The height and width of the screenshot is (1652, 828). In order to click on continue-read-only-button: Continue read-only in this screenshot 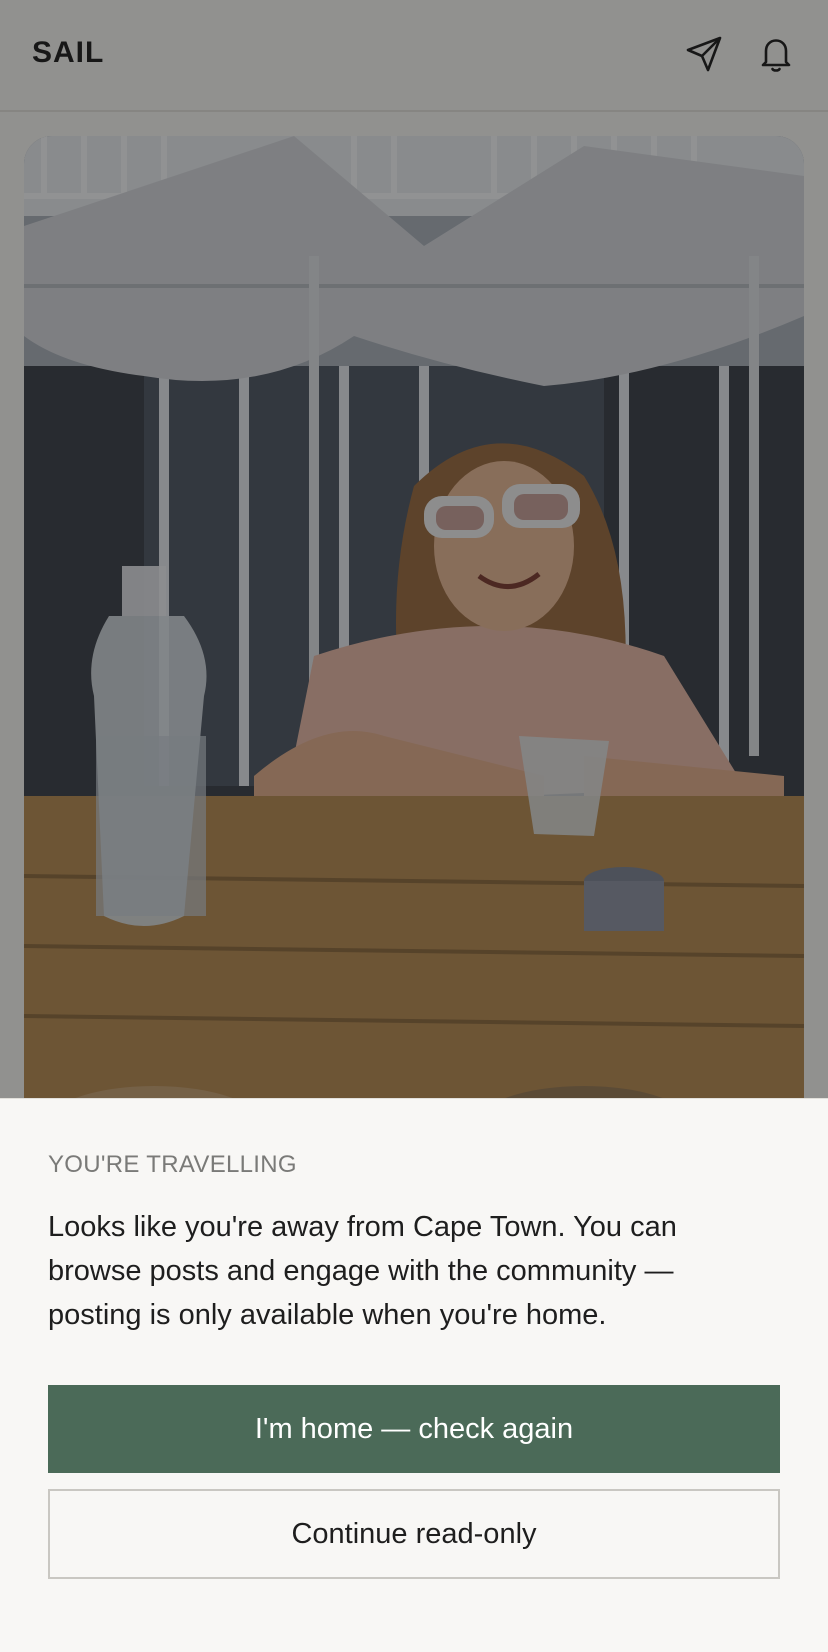, I will do `click(414, 1534)`.